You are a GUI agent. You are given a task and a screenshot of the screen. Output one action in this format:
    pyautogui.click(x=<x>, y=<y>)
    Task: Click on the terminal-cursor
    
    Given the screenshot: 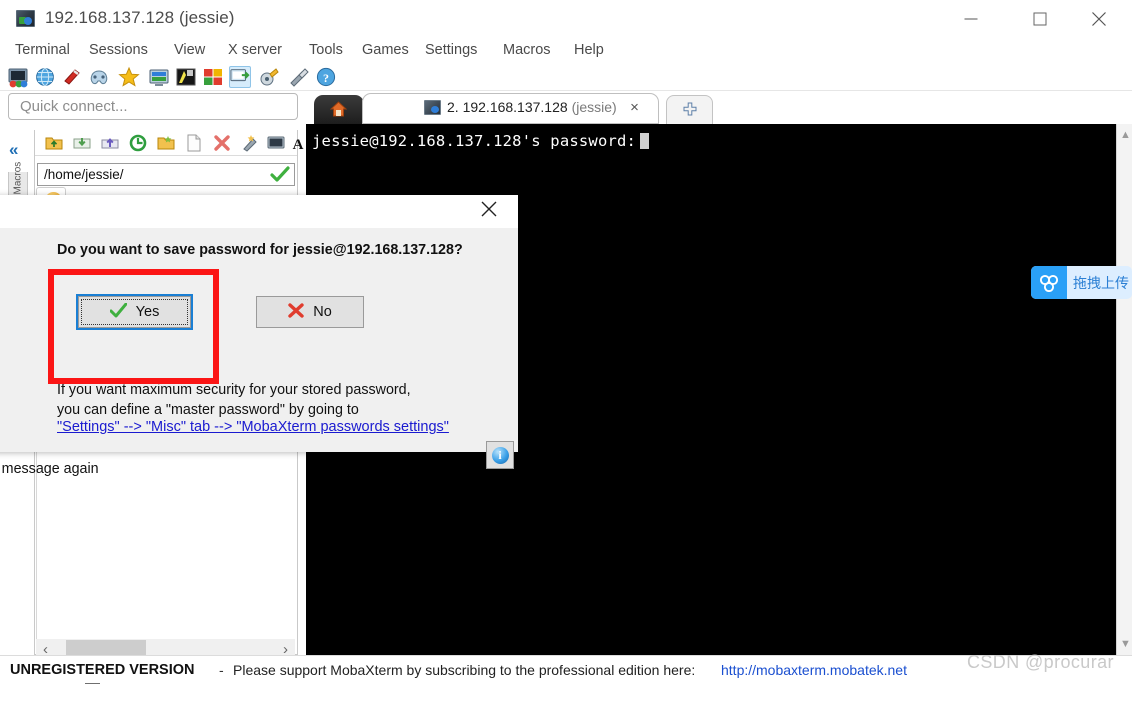 What is the action you would take?
    pyautogui.click(x=645, y=141)
    